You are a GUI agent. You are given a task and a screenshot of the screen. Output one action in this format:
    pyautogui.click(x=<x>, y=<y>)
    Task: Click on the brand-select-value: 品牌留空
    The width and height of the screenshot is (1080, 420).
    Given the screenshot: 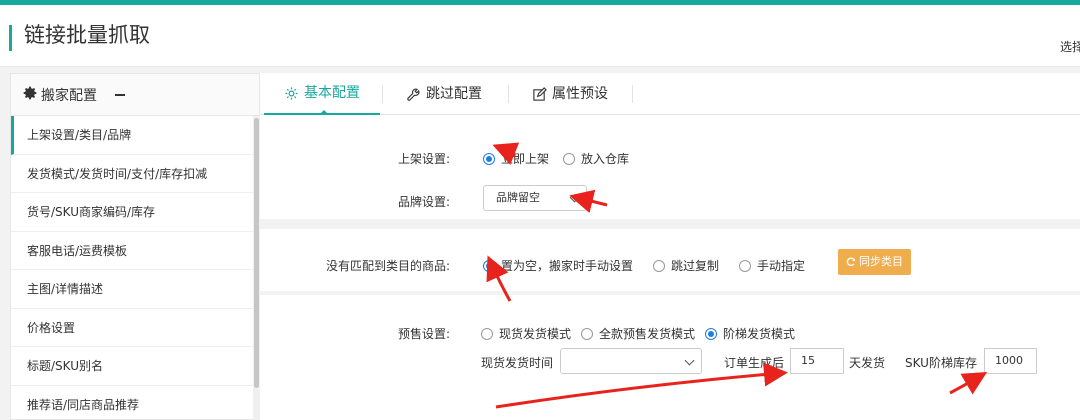 What is the action you would take?
    pyautogui.click(x=518, y=197)
    